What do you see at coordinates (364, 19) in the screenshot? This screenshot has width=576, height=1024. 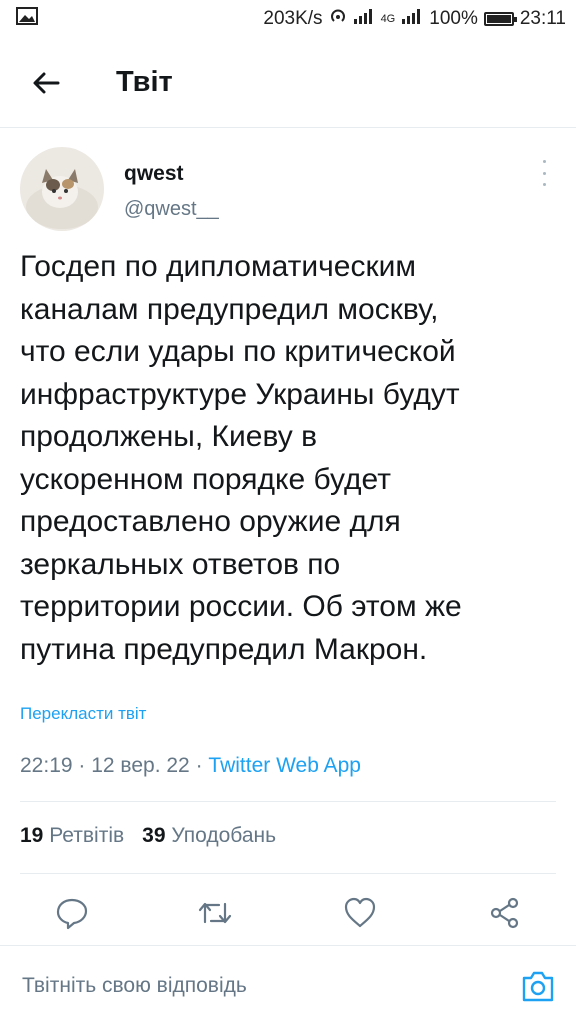 I see `signal-icon` at bounding box center [364, 19].